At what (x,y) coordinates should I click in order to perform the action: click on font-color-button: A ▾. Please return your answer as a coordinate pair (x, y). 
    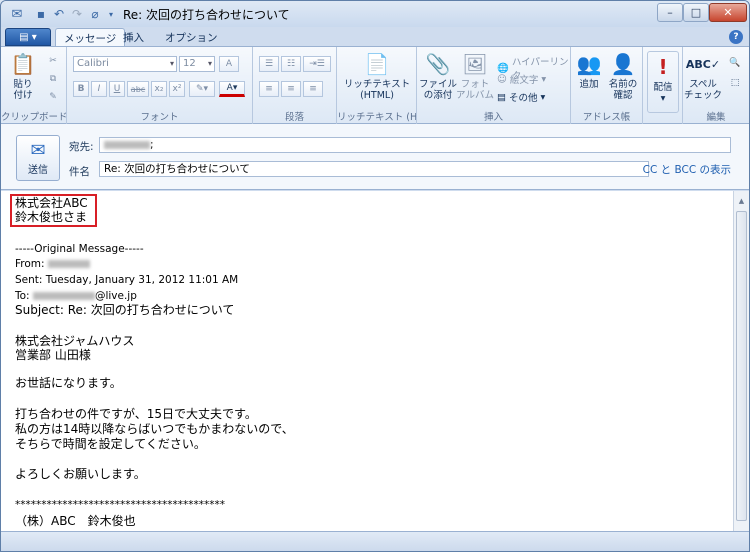
    Looking at the image, I should click on (232, 89).